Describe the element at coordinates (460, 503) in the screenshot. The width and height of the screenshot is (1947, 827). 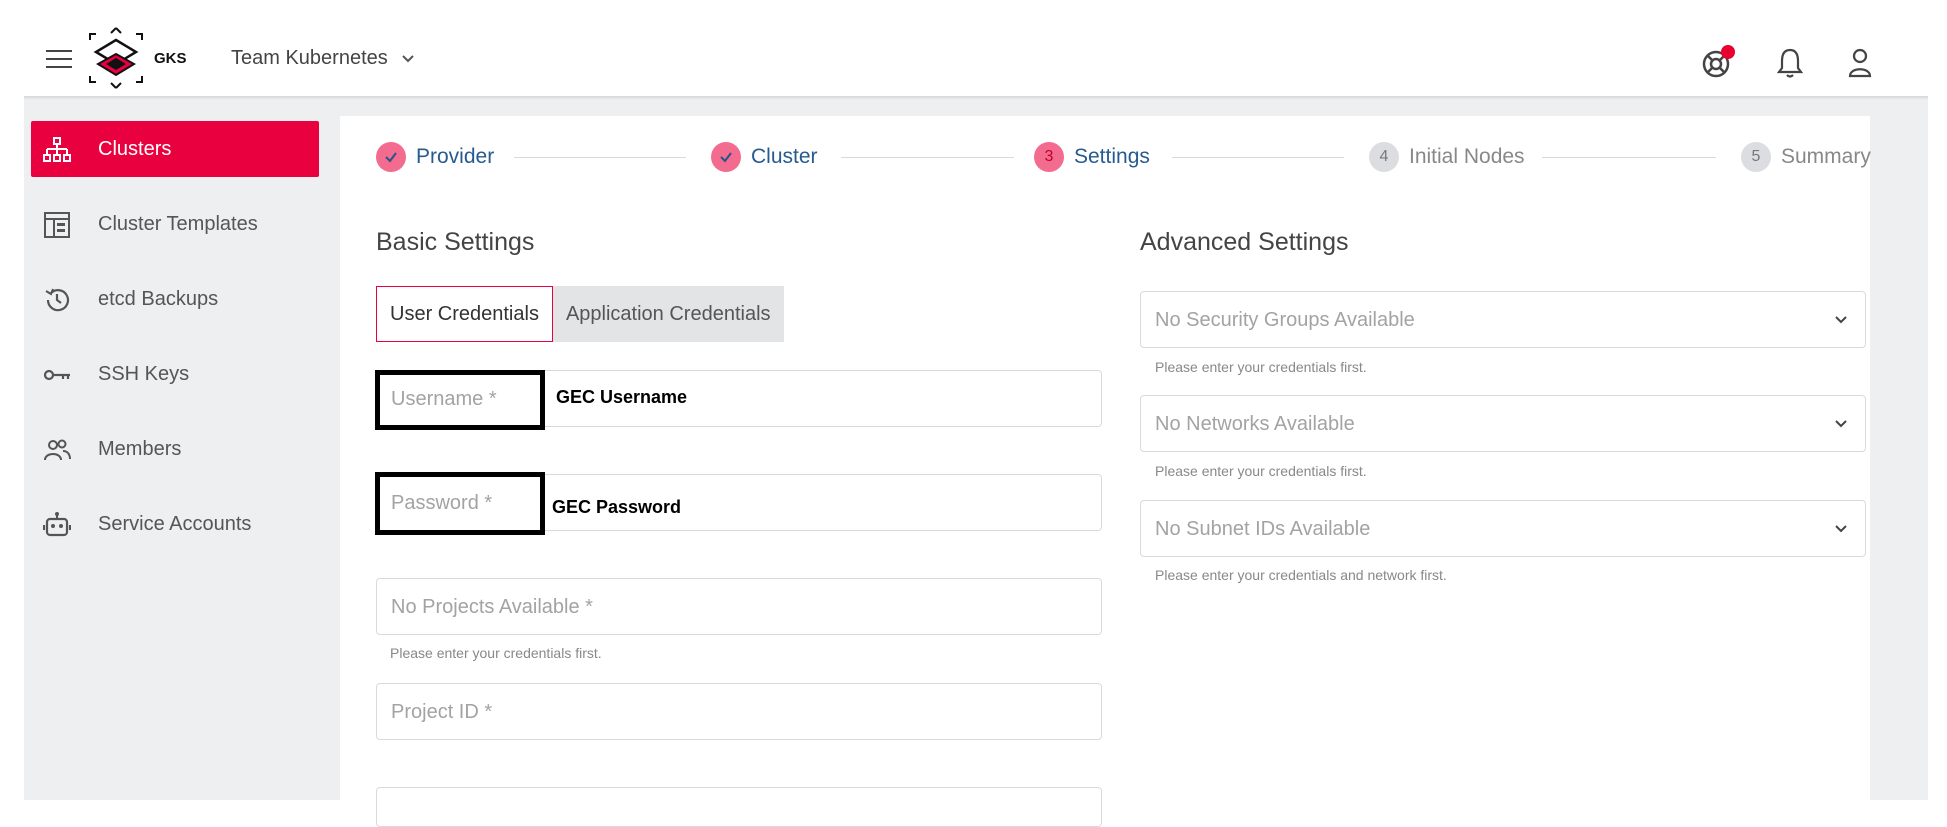
I see `password-highlight-box` at that location.